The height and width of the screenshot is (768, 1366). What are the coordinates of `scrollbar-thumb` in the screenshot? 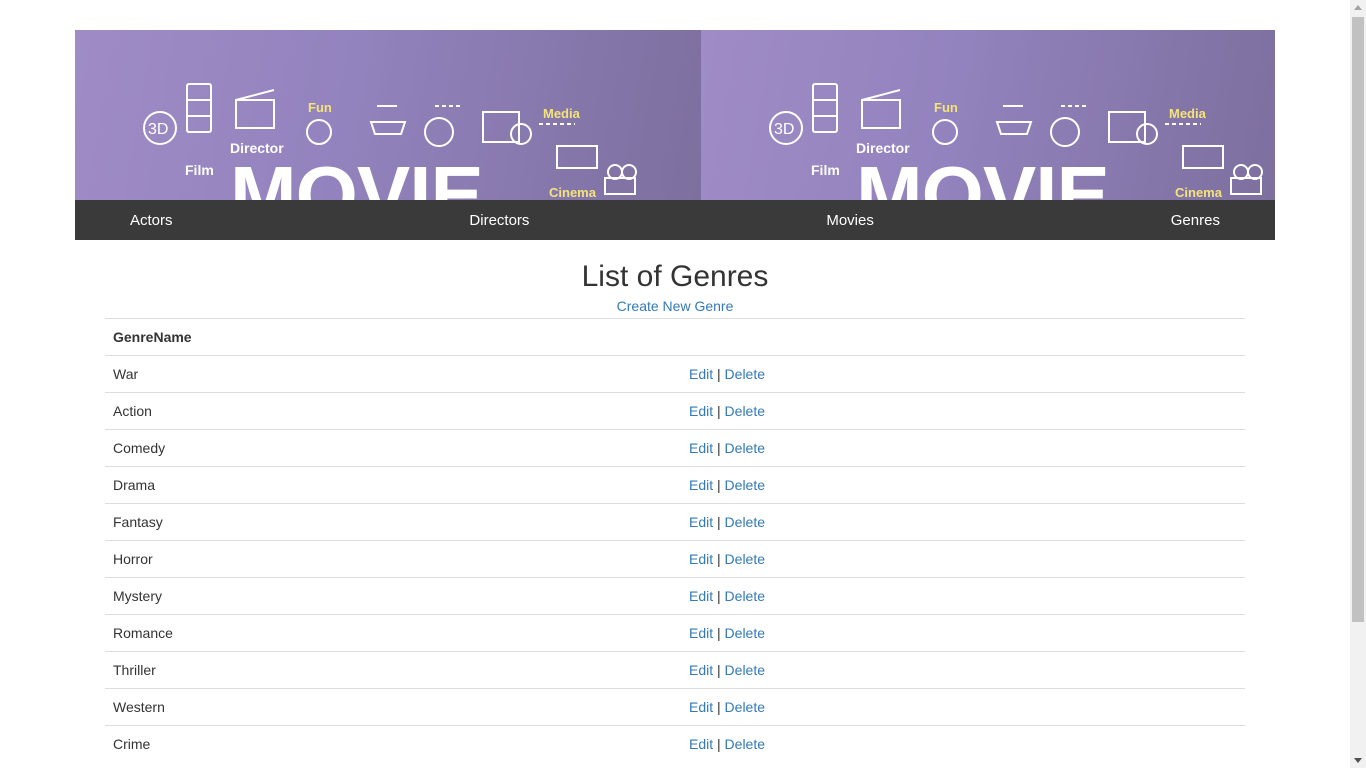 It's located at (1358, 319).